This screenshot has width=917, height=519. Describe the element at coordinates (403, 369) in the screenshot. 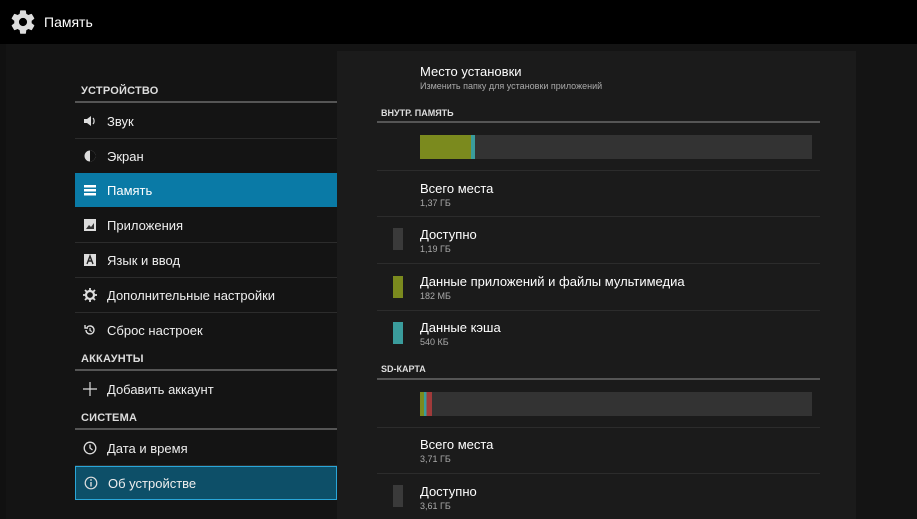

I see `sd-card-header: SD-КАРТА` at that location.